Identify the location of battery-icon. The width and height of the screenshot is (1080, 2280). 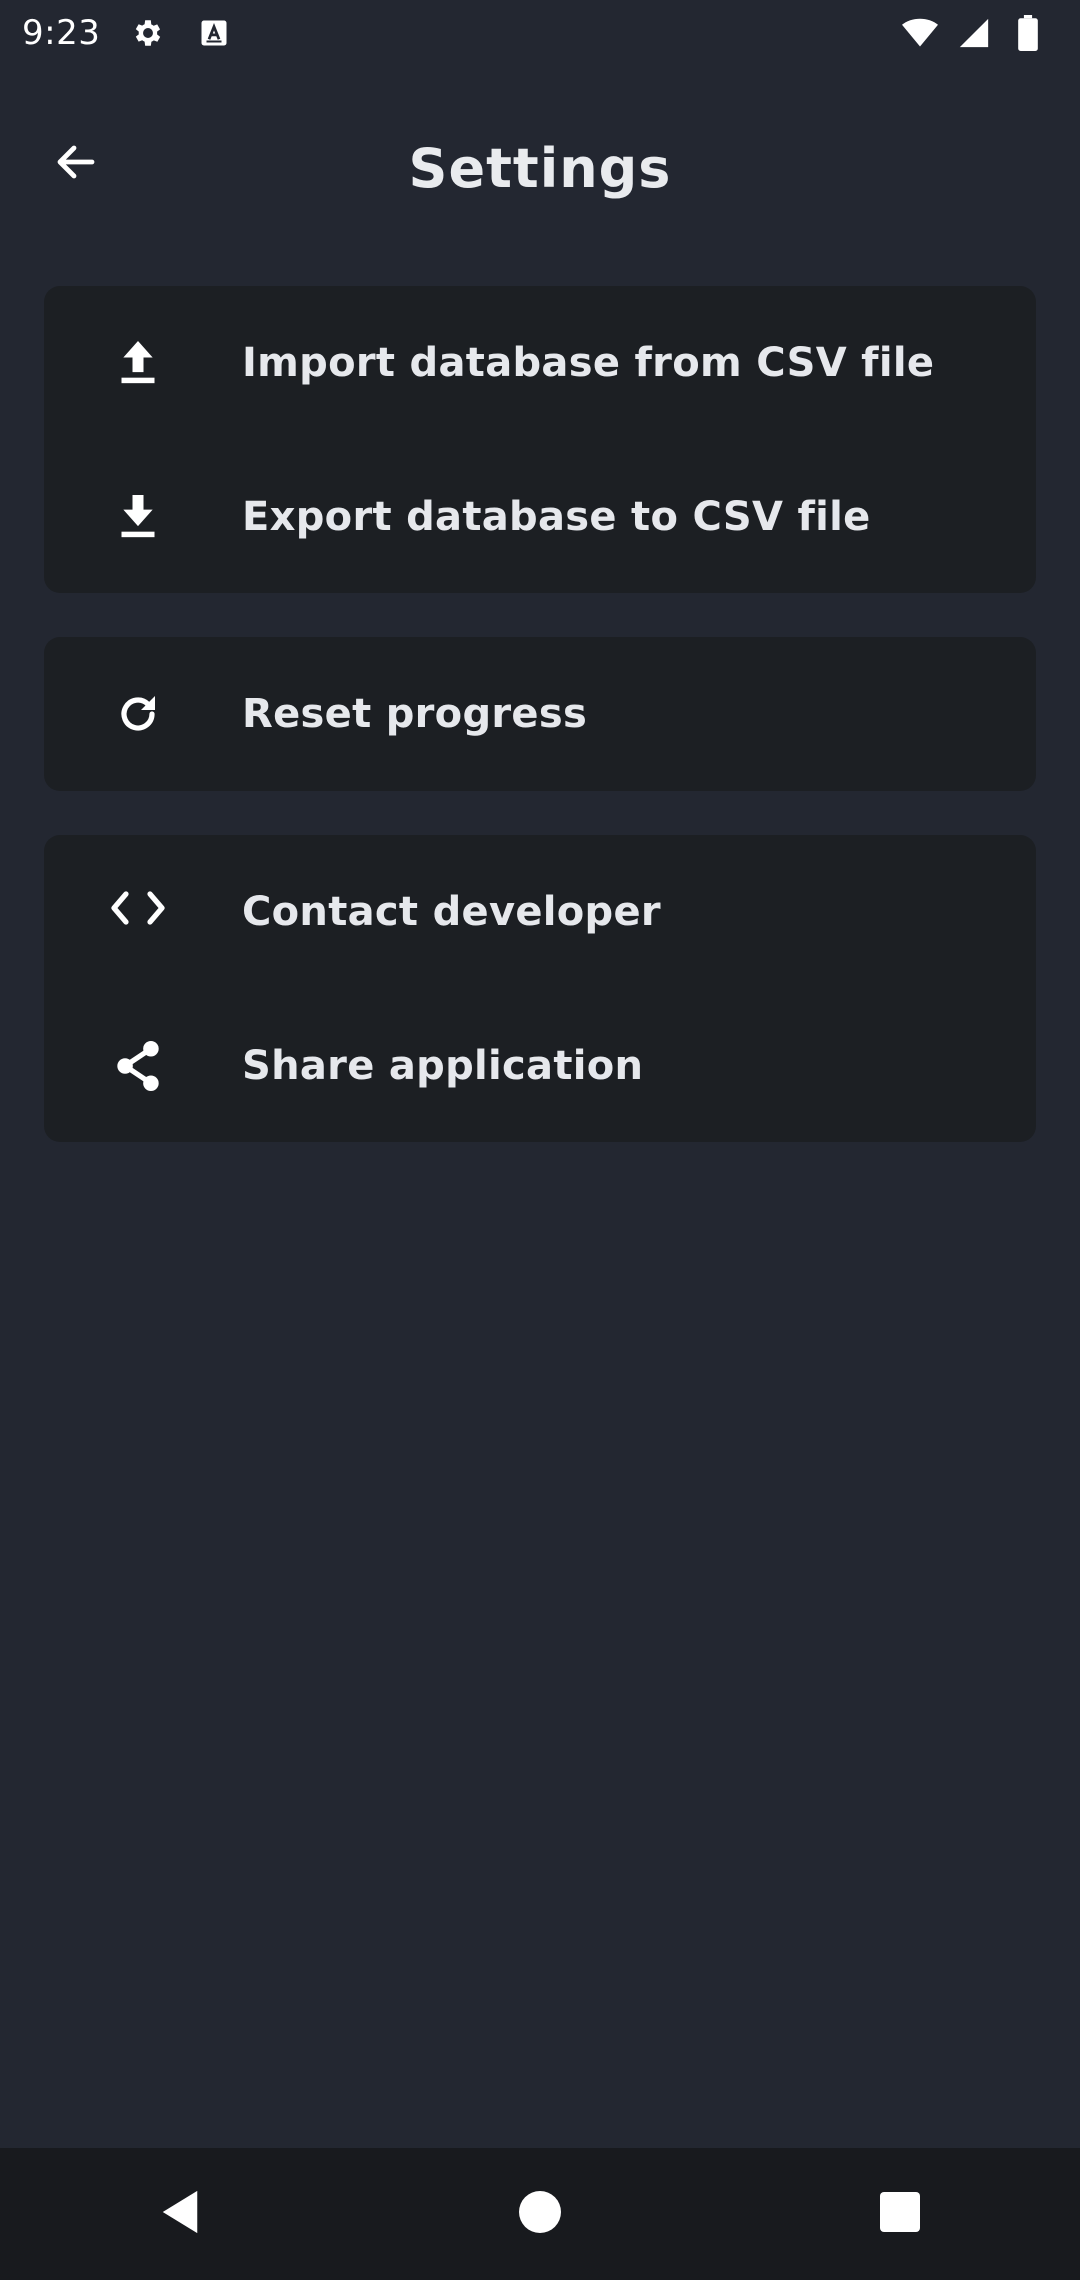
(1028, 33).